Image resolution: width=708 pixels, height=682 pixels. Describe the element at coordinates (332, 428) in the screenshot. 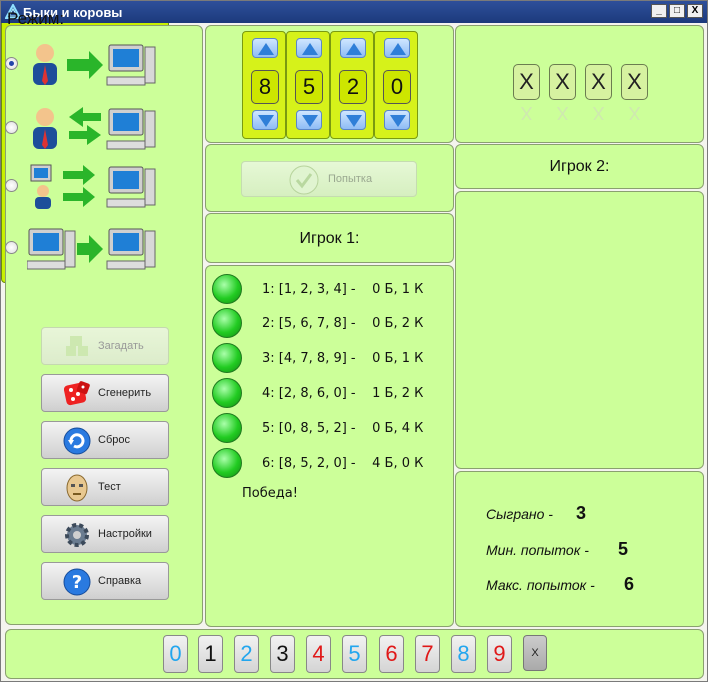

I see `attempt-row: 5: [0, 8, 5, 2] - 0 Б, 4 К` at that location.